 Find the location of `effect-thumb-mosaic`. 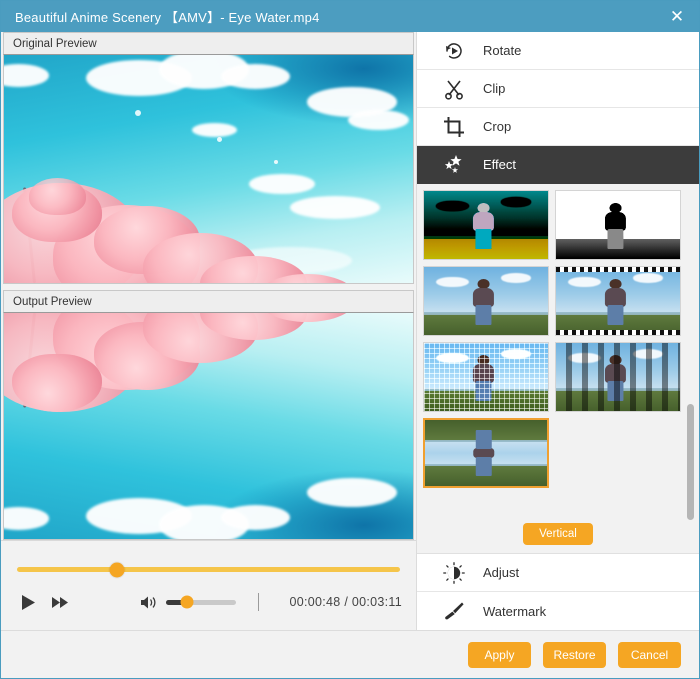

effect-thumb-mosaic is located at coordinates (486, 377).